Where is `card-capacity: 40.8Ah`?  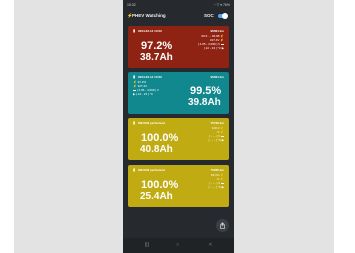 card-capacity: 40.8Ah is located at coordinates (156, 149).